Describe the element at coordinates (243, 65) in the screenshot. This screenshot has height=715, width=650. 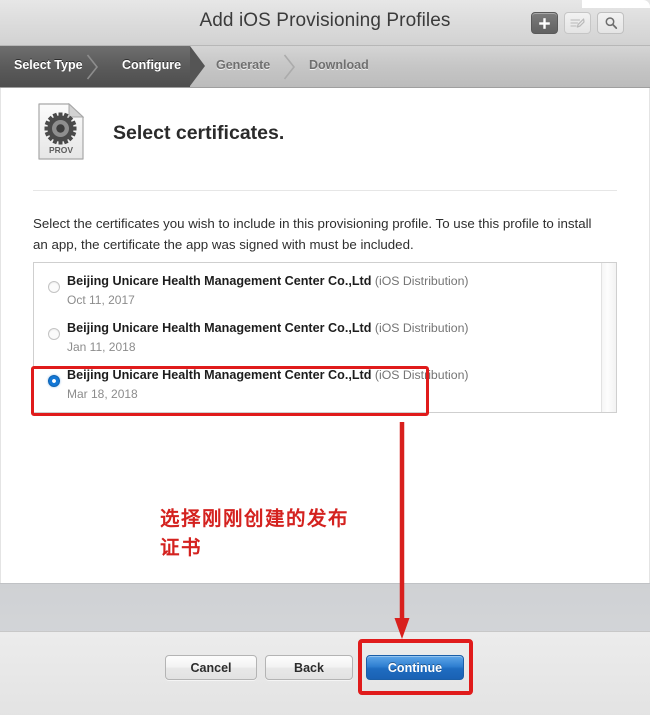
I see `step-generate: Generate` at that location.